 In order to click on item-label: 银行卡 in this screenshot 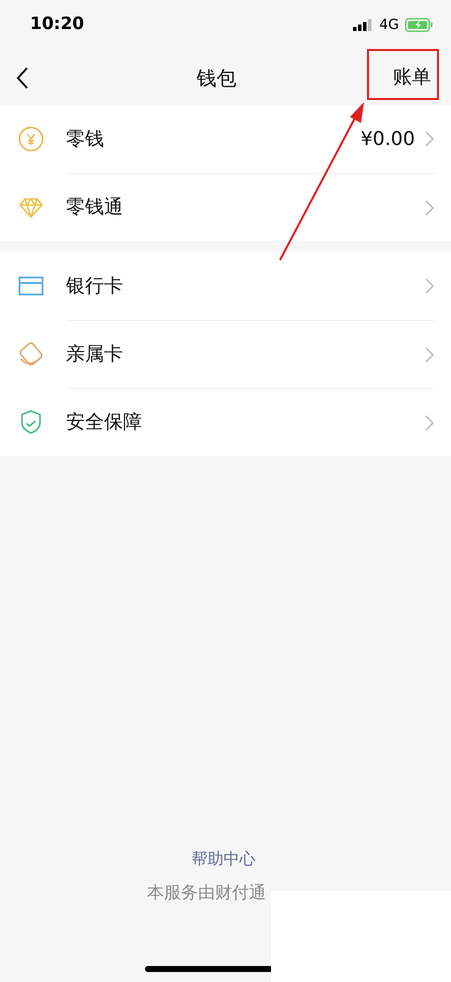, I will do `click(95, 286)`.